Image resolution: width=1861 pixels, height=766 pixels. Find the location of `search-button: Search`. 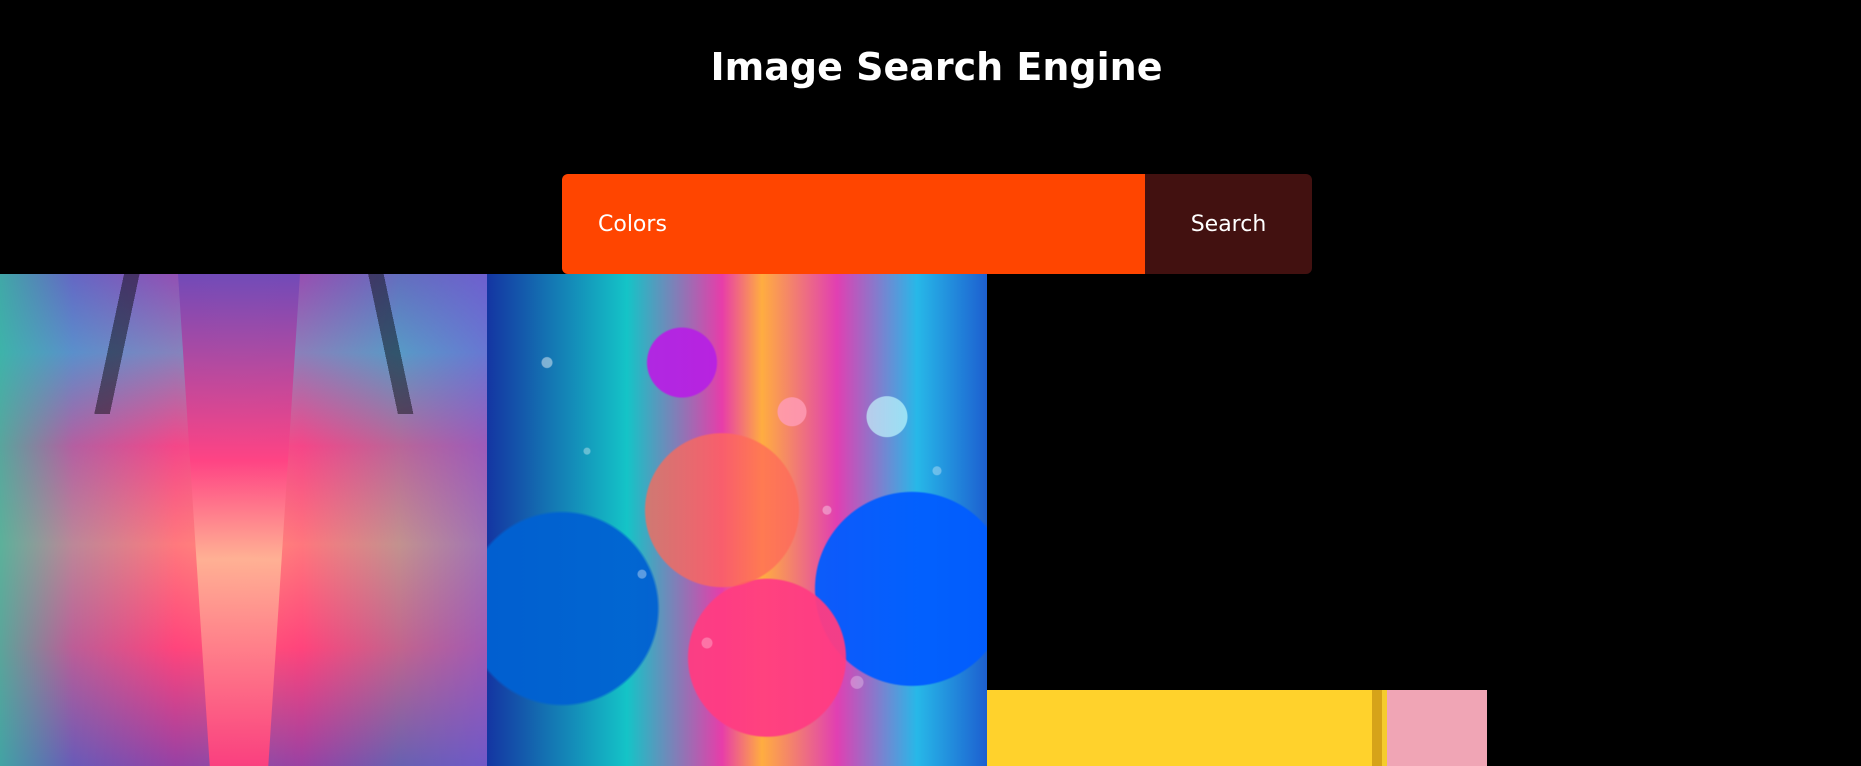

search-button: Search is located at coordinates (1228, 224).